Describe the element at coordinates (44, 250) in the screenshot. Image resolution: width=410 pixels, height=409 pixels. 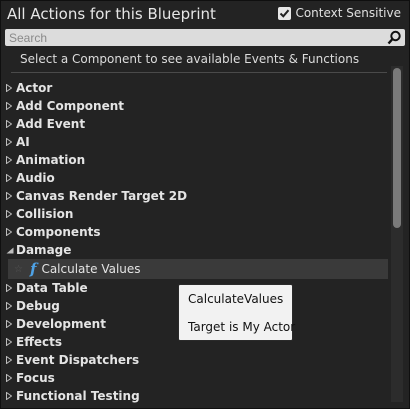
I see `category-label: Damage` at that location.